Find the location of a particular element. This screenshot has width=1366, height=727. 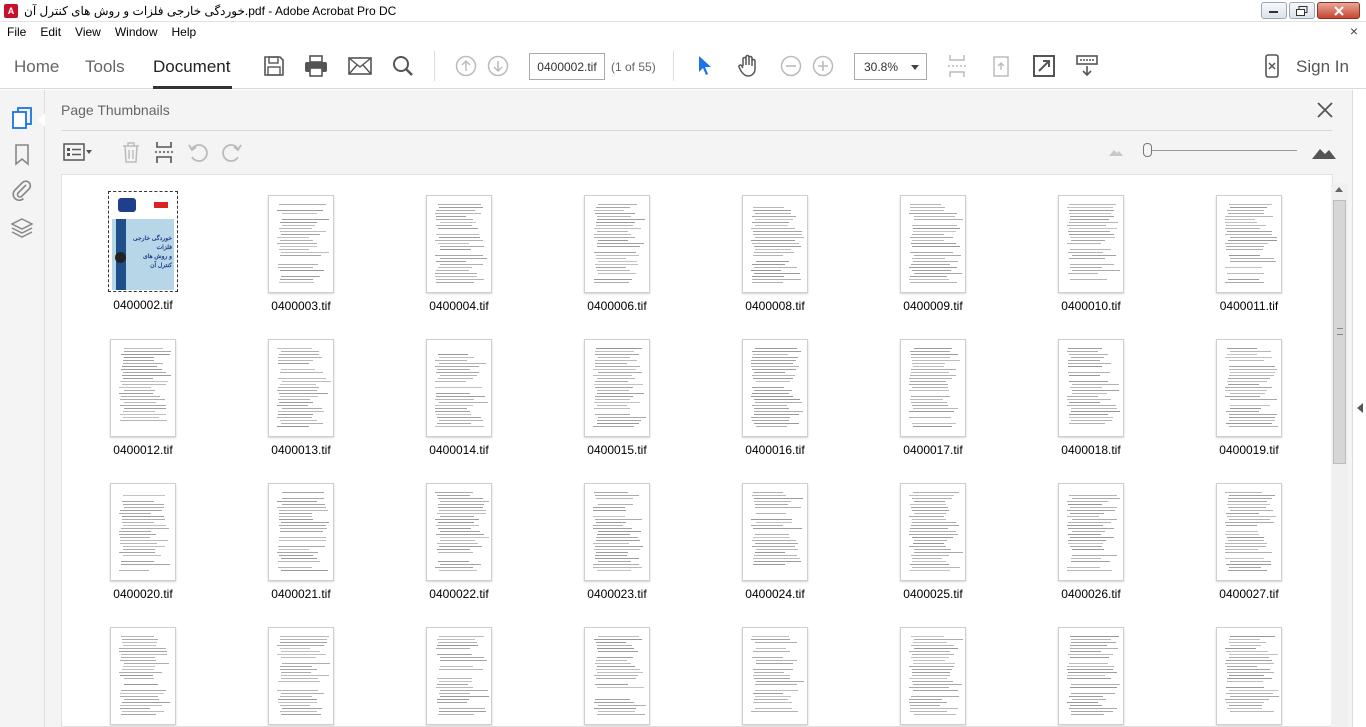

page-thumbnail: 0400024.tif is located at coordinates (775, 542).